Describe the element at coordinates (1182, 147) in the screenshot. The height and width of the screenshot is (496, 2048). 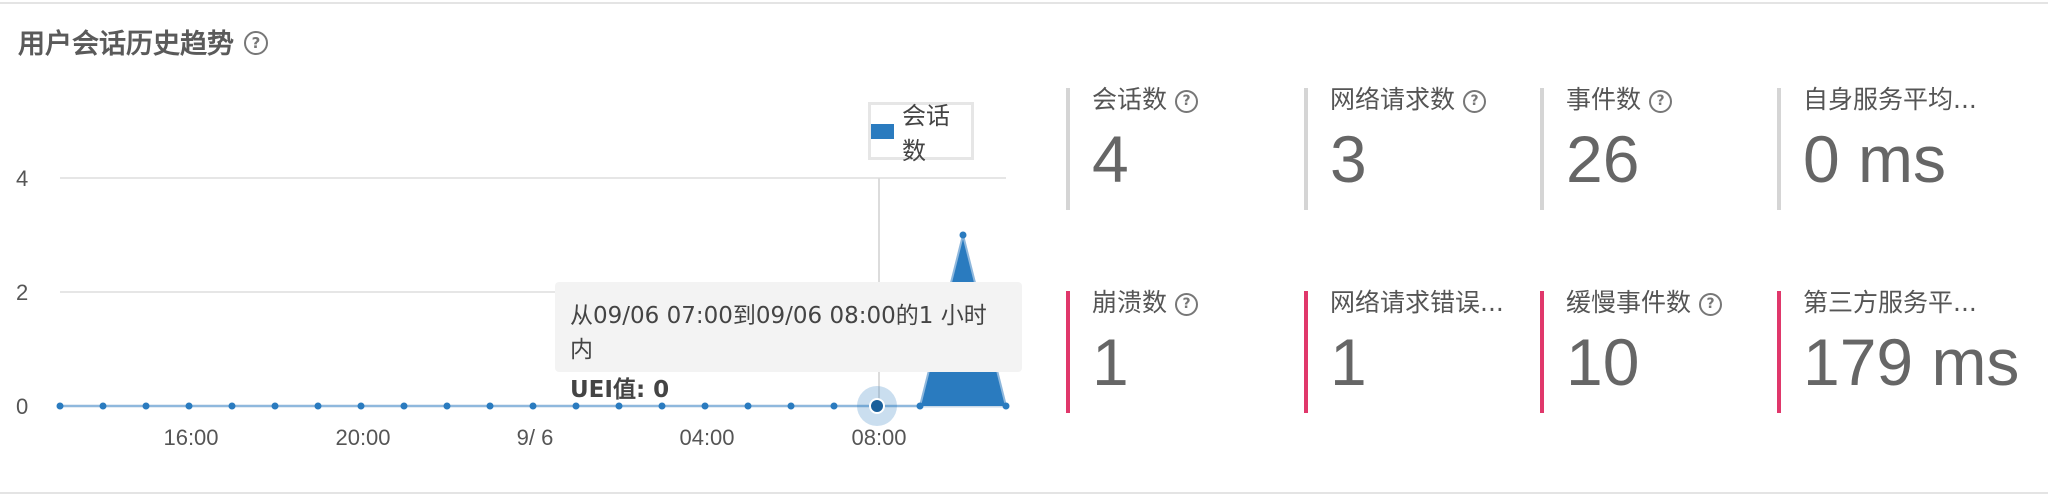
I see `metric-card: 会话数? 4` at that location.